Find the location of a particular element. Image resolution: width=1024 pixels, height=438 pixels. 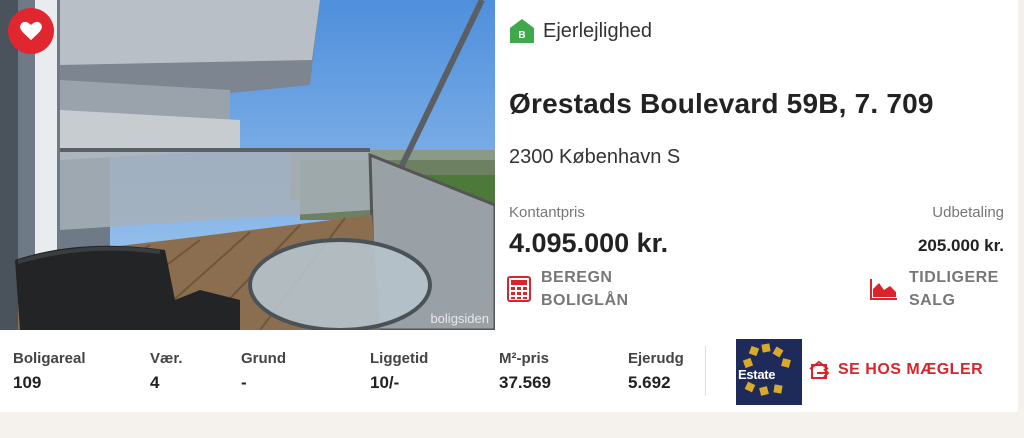

heart-icon is located at coordinates (31, 31).